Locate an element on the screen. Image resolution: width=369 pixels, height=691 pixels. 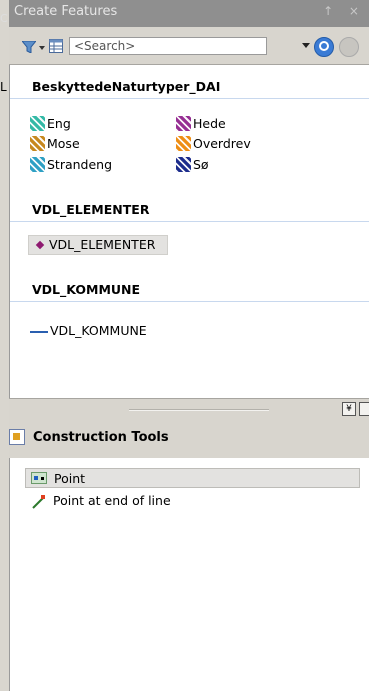
template-item-vdl-kommune: VDL_KOMMUNE is located at coordinates (98, 330).